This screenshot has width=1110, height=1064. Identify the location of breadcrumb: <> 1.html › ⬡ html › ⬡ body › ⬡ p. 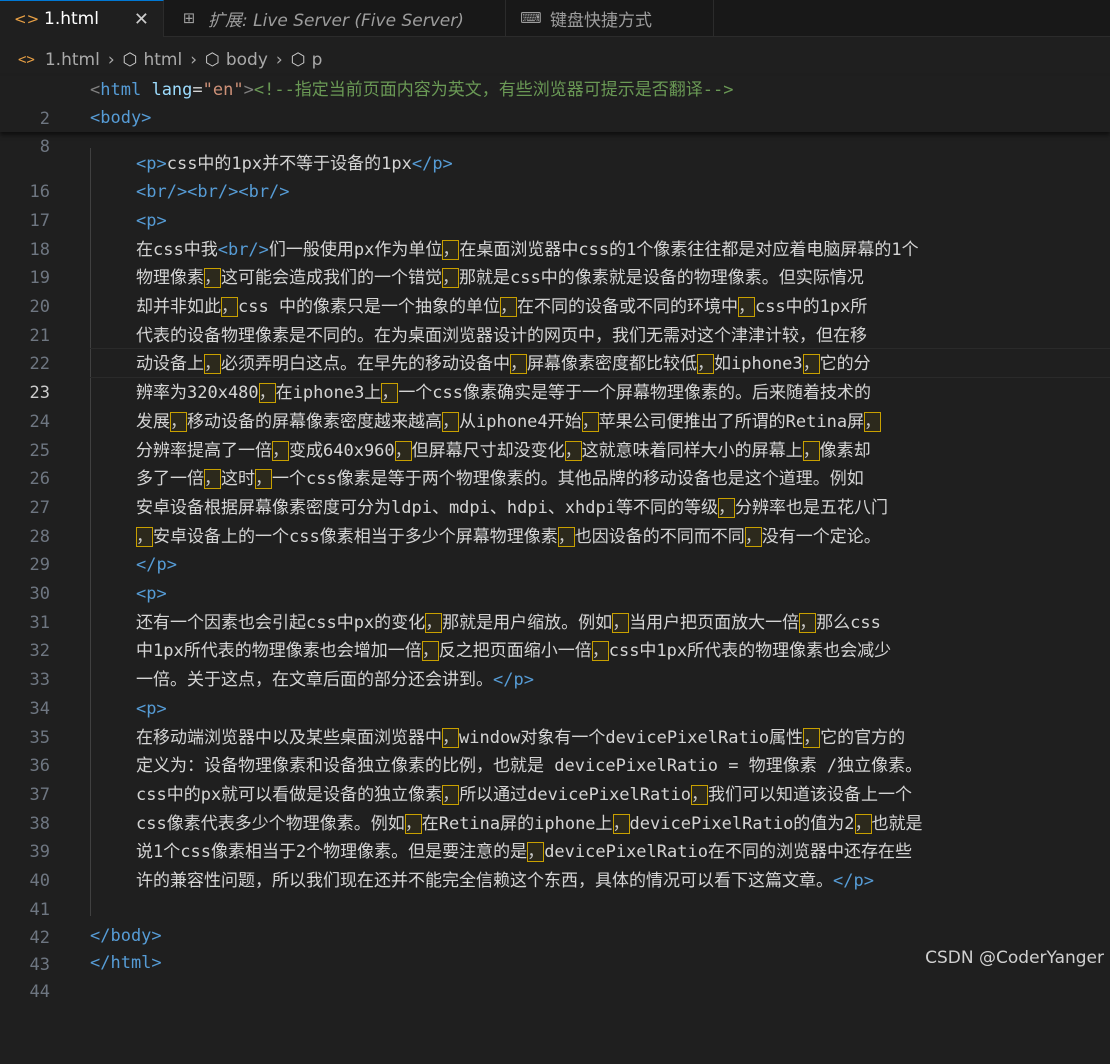
(161, 60).